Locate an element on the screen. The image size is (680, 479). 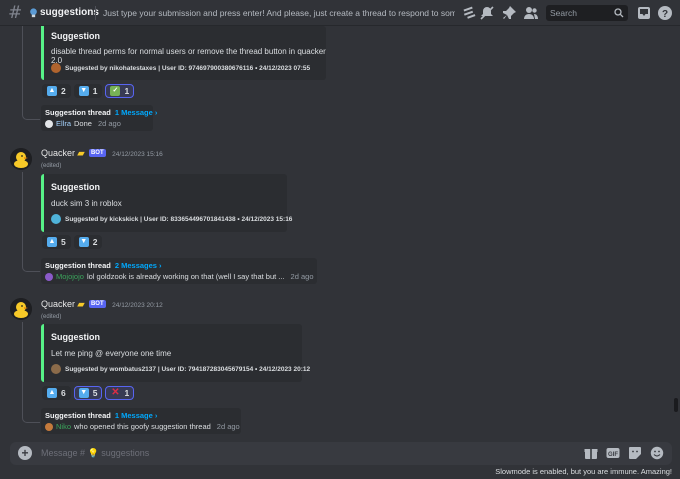
reaction-upvote: ▲ 5 is located at coordinates (56, 242).